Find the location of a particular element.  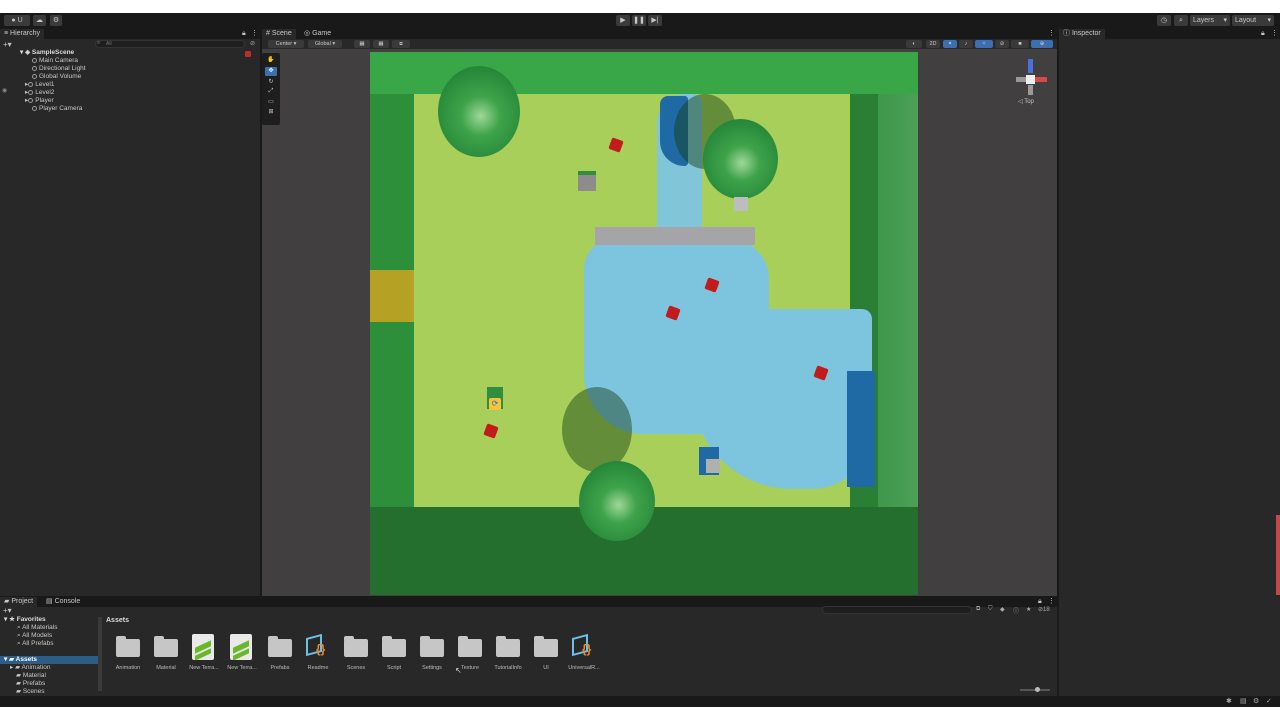

gizmo-y-axis is located at coordinates (1030, 66).